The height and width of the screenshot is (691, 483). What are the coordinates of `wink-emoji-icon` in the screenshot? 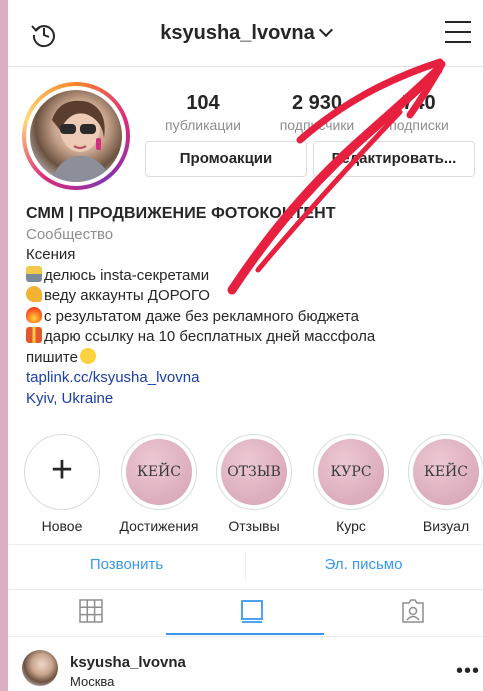 It's located at (87, 355).